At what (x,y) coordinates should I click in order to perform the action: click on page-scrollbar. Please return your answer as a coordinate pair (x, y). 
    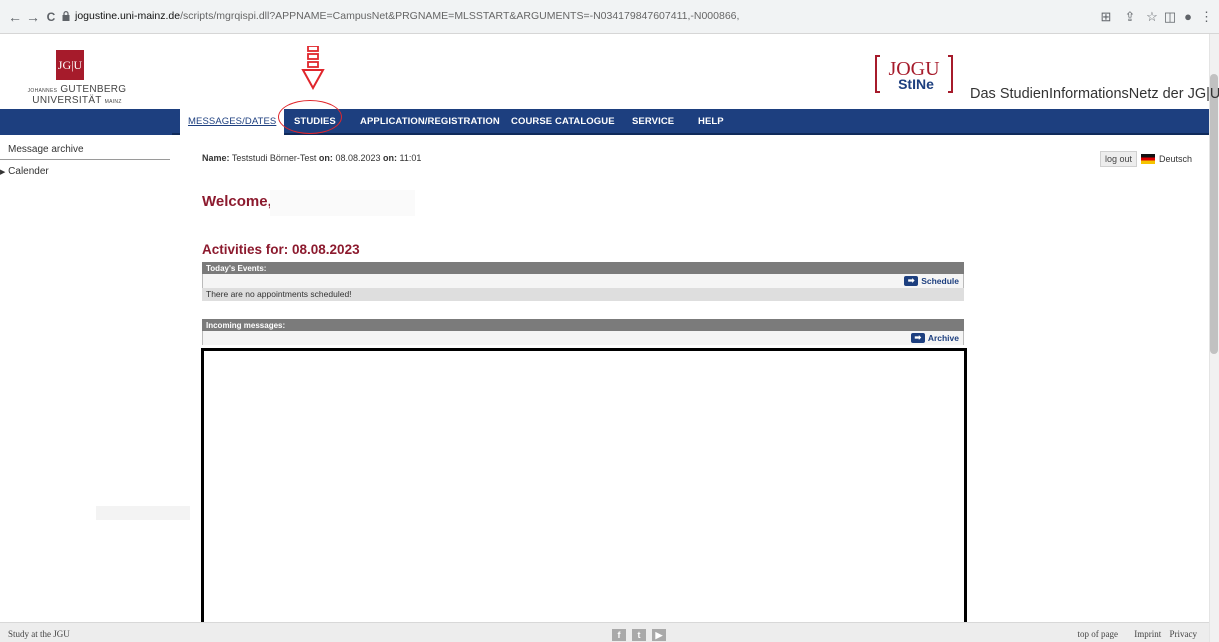
    Looking at the image, I should click on (1214, 338).